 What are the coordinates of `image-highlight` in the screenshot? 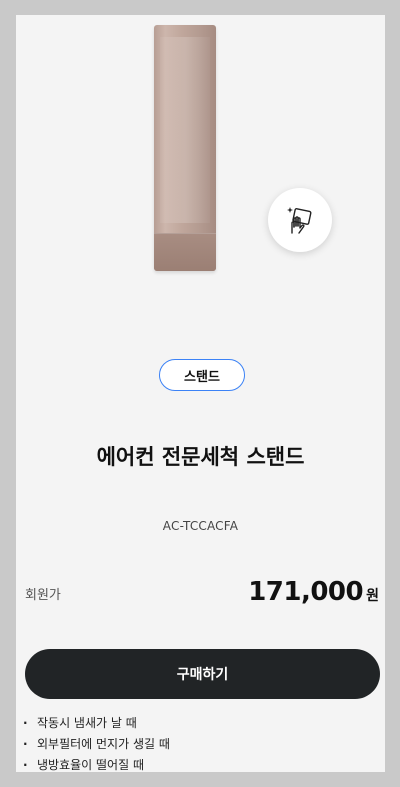 It's located at (185, 130).